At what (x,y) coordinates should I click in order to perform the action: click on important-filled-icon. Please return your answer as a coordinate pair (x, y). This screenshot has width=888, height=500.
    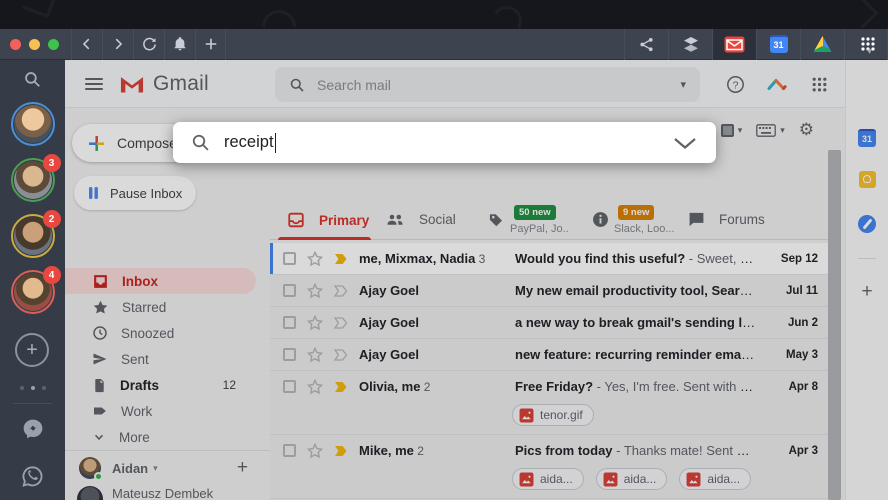
    Looking at the image, I should click on (340, 387).